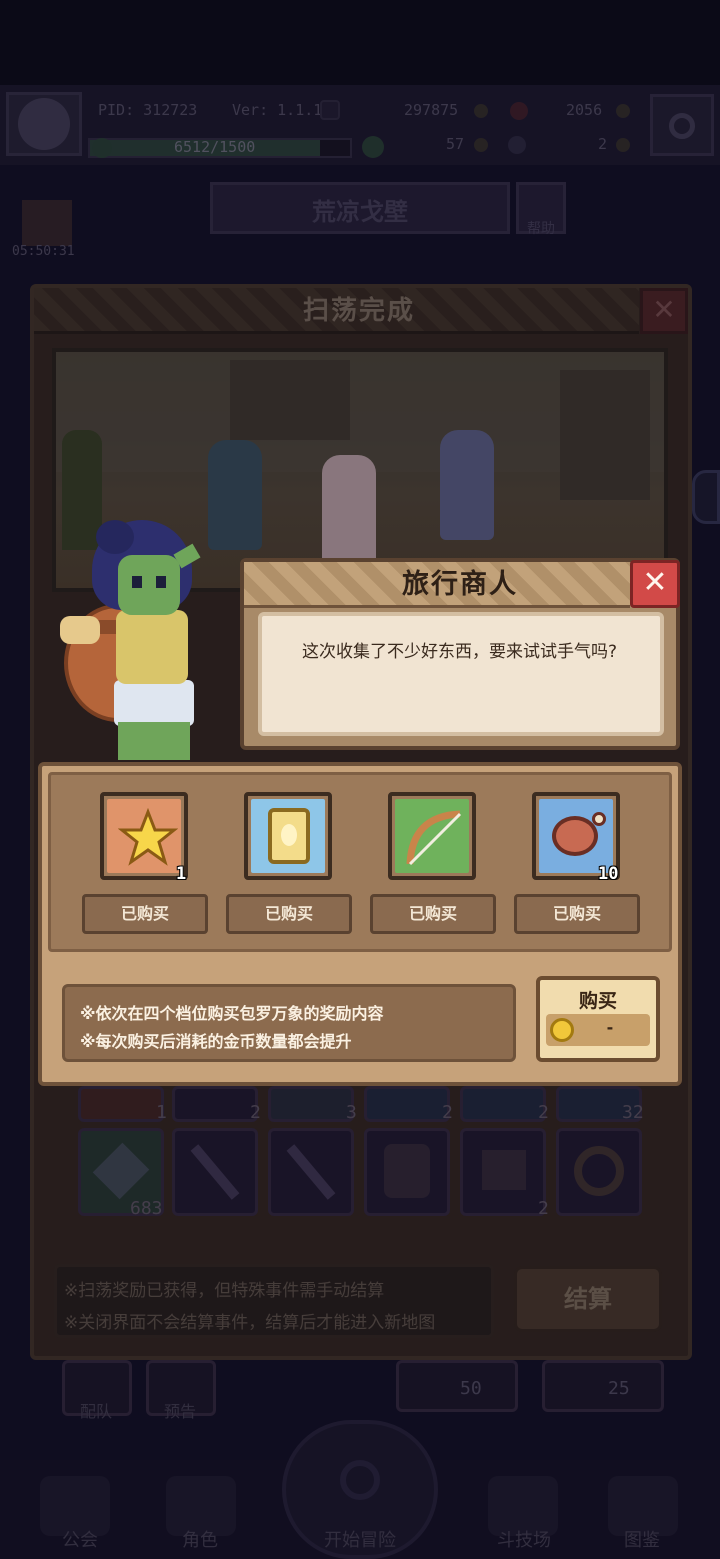 This screenshot has width=720, height=1559. I want to click on merchant-legs, so click(154, 741).